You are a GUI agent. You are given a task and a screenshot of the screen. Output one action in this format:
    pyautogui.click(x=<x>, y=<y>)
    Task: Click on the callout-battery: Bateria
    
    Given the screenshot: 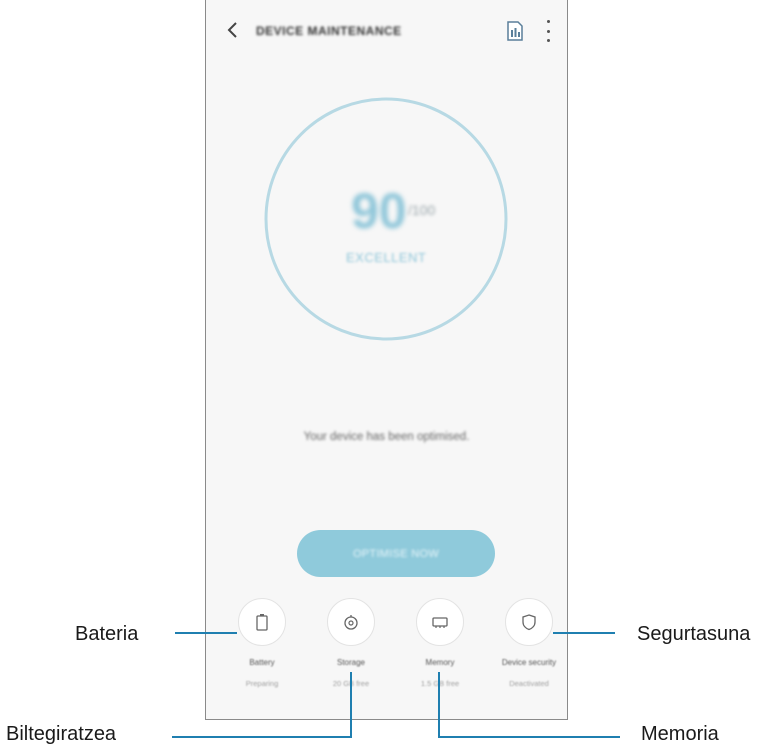 What is the action you would take?
    pyautogui.click(x=107, y=634)
    